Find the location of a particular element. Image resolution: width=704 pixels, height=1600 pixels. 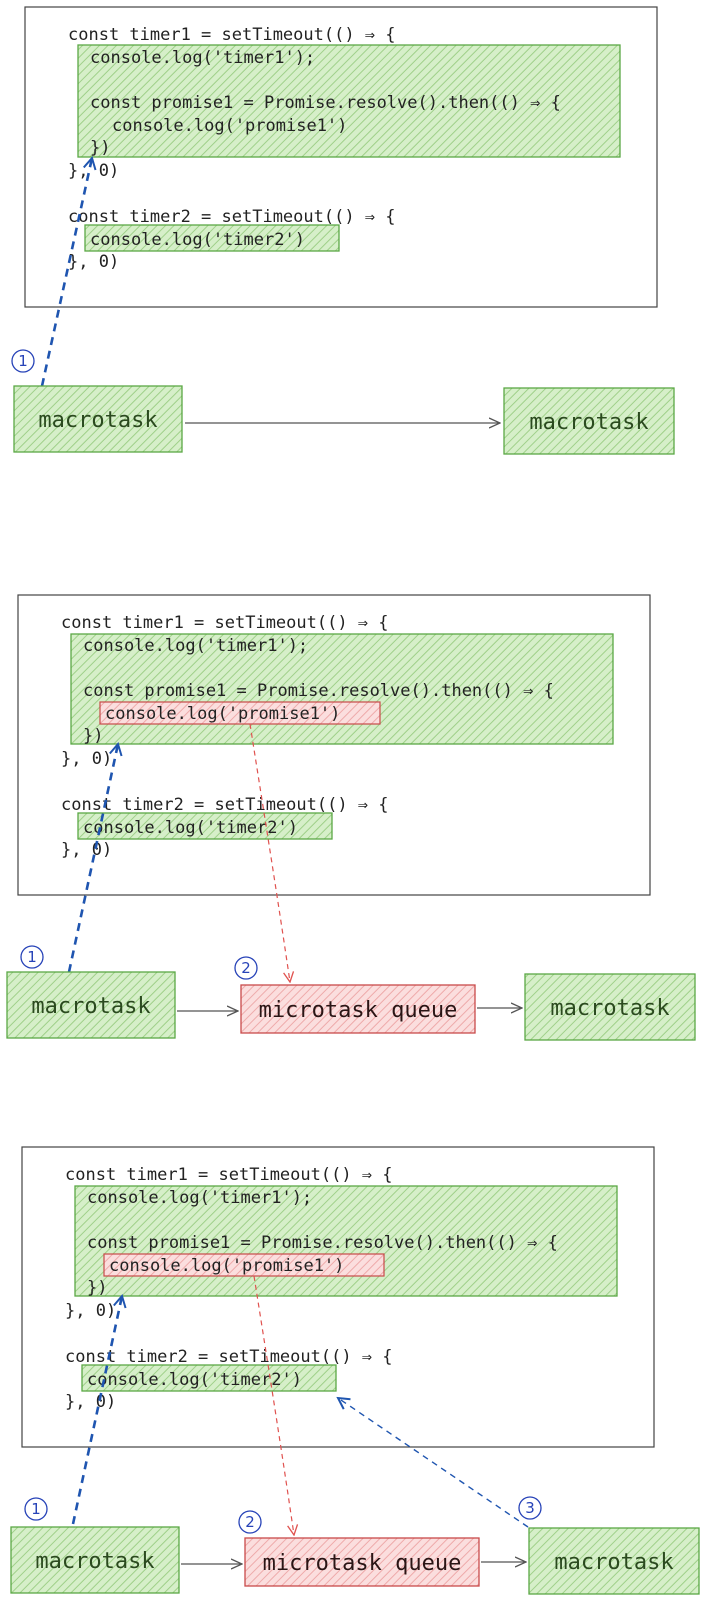

step-badge-3-label: 3 is located at coordinates (530, 1508).